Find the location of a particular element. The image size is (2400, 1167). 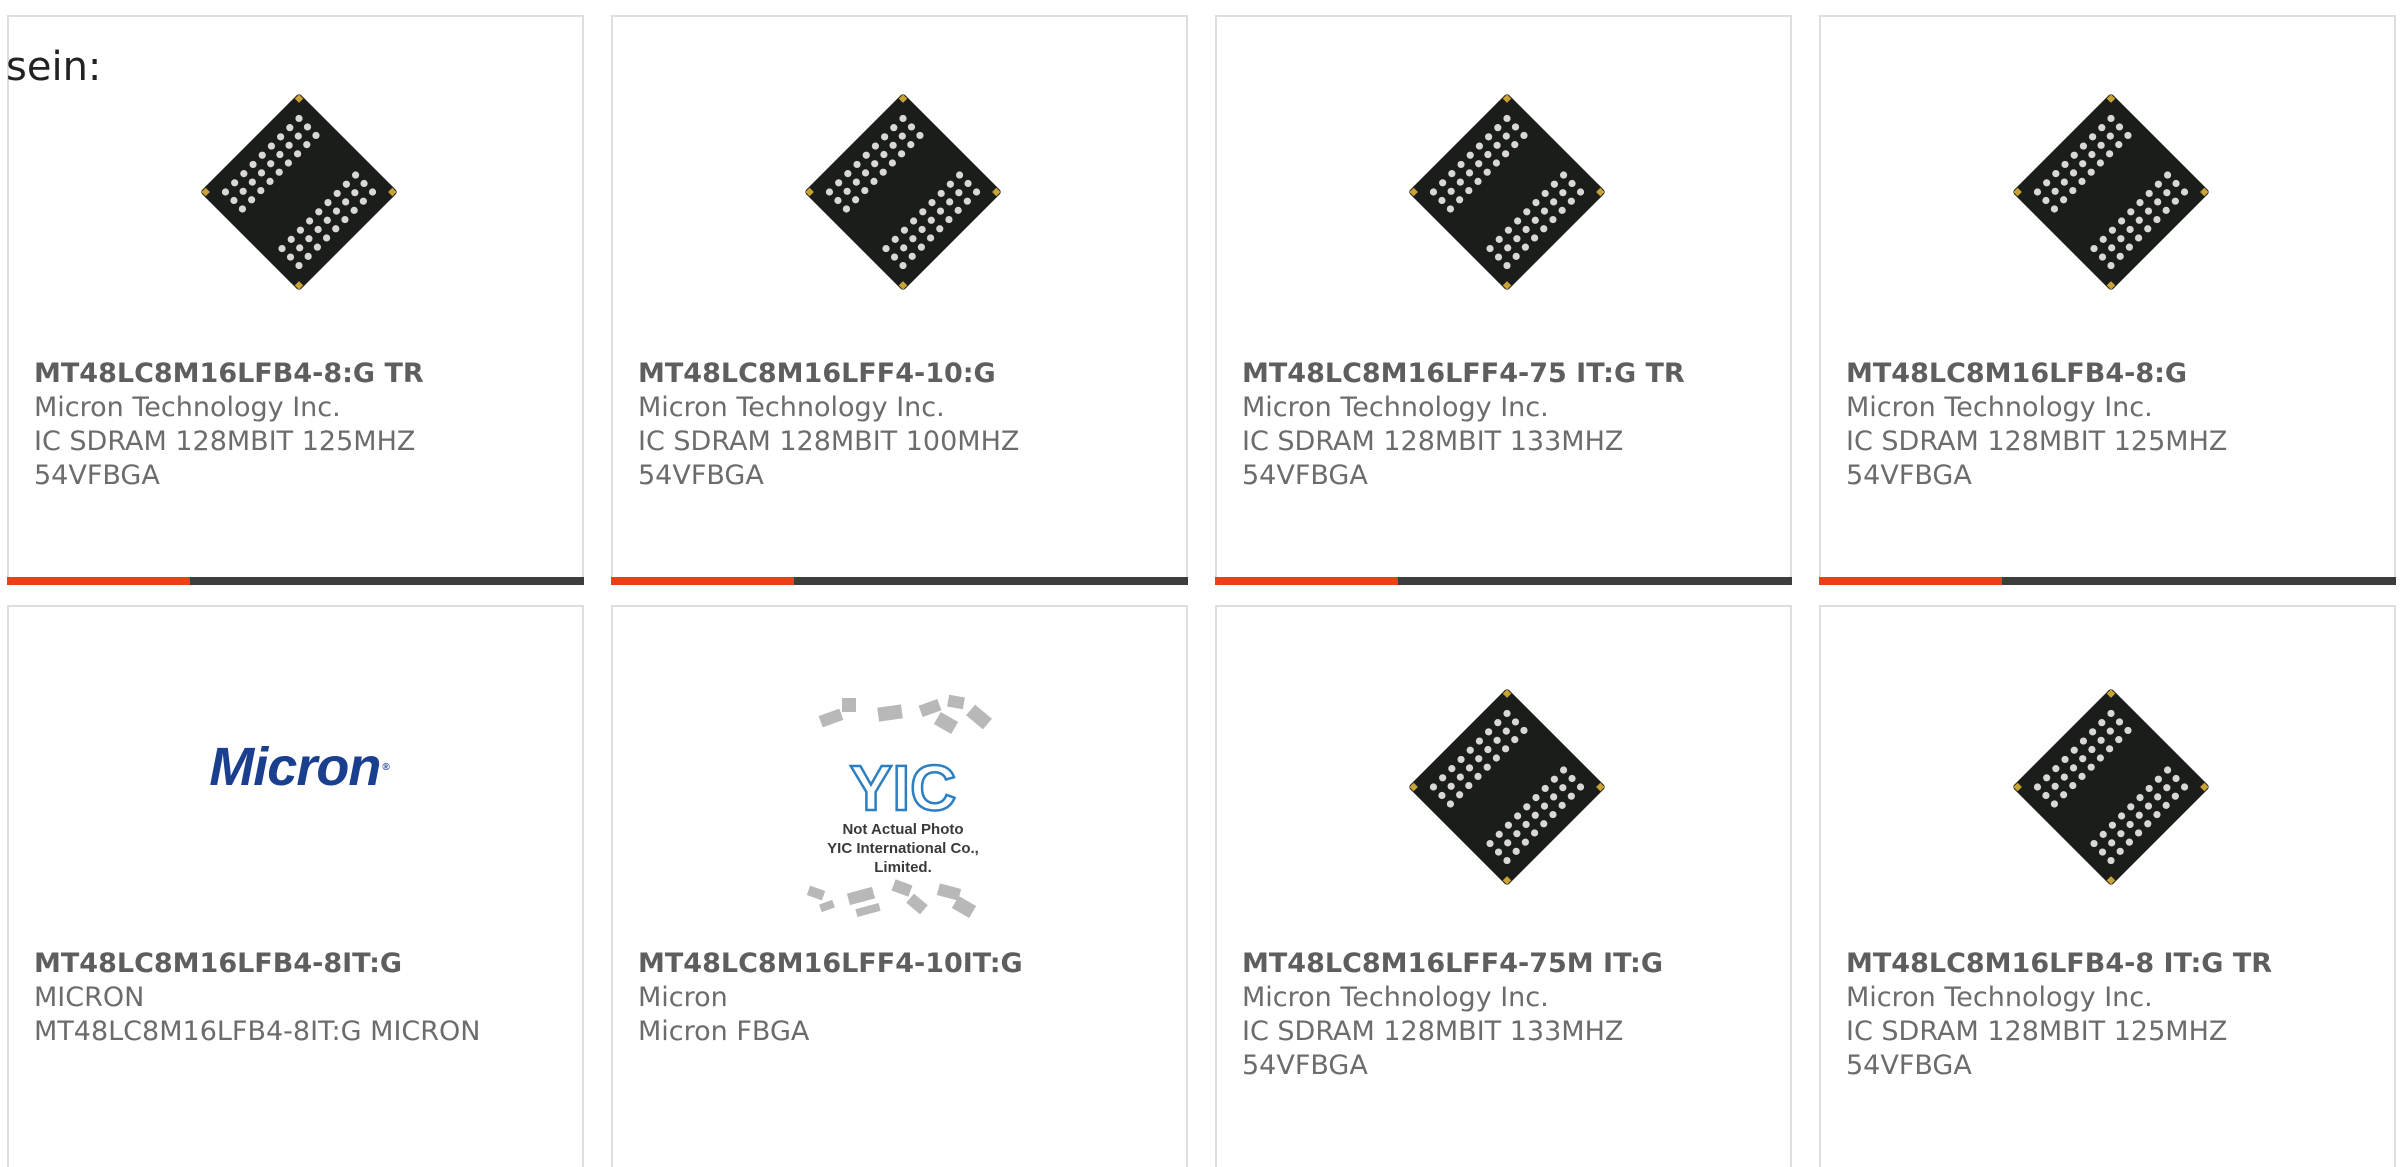

part-number-link: MT48LC8M16LFF4-75M IT:G is located at coordinates (1506, 964).